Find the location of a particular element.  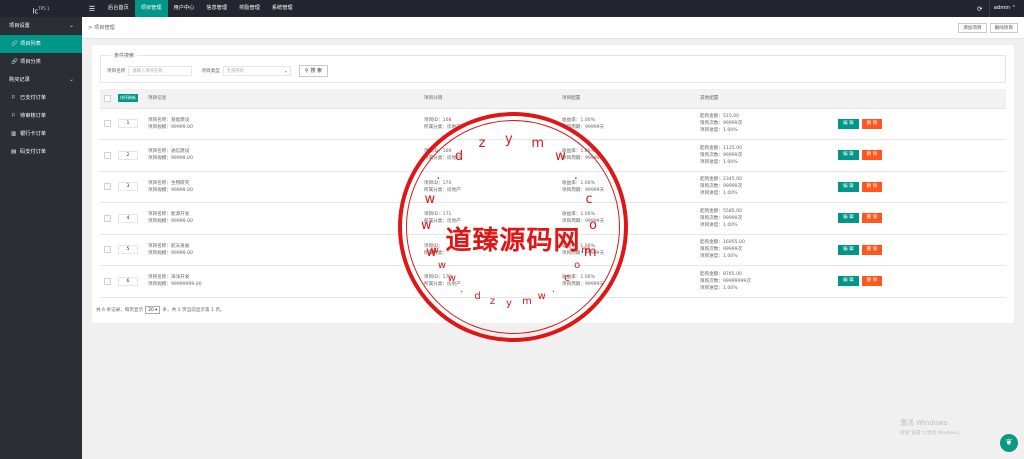

logo: lcTP5.1 is located at coordinates (41, 8).